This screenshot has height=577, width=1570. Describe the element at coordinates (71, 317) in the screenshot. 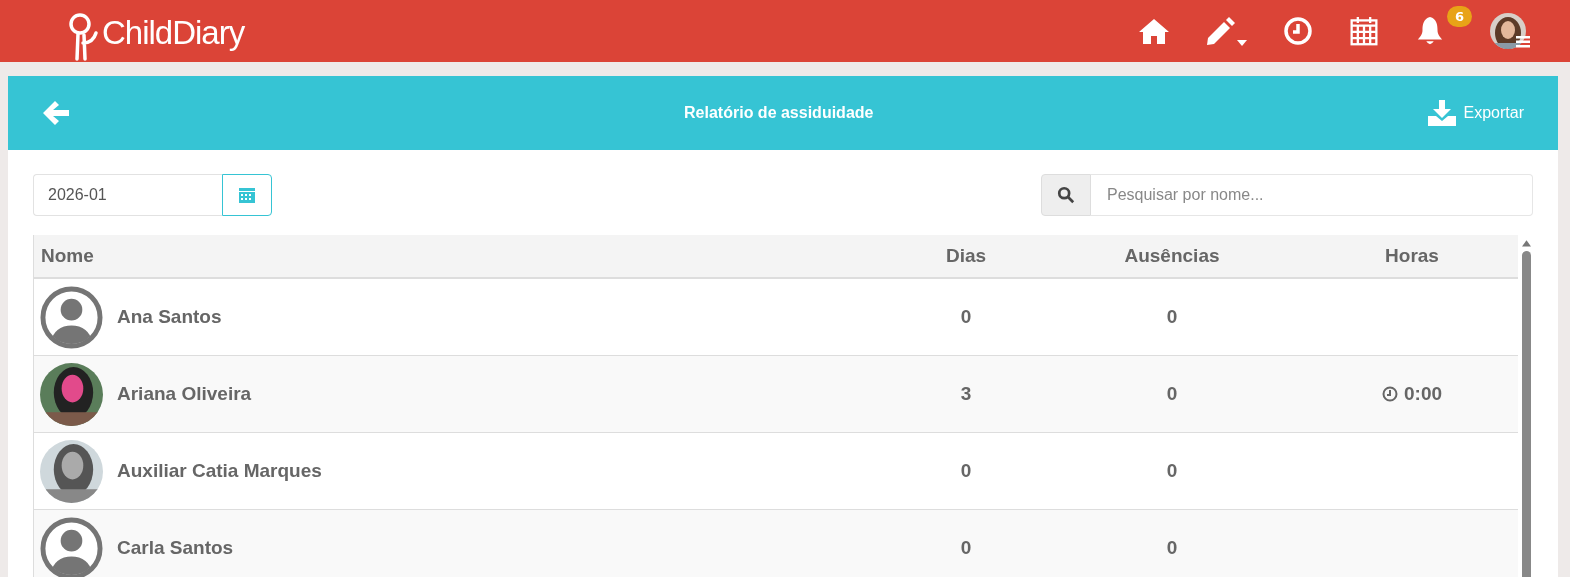

I see `user-avatar-icon` at that location.